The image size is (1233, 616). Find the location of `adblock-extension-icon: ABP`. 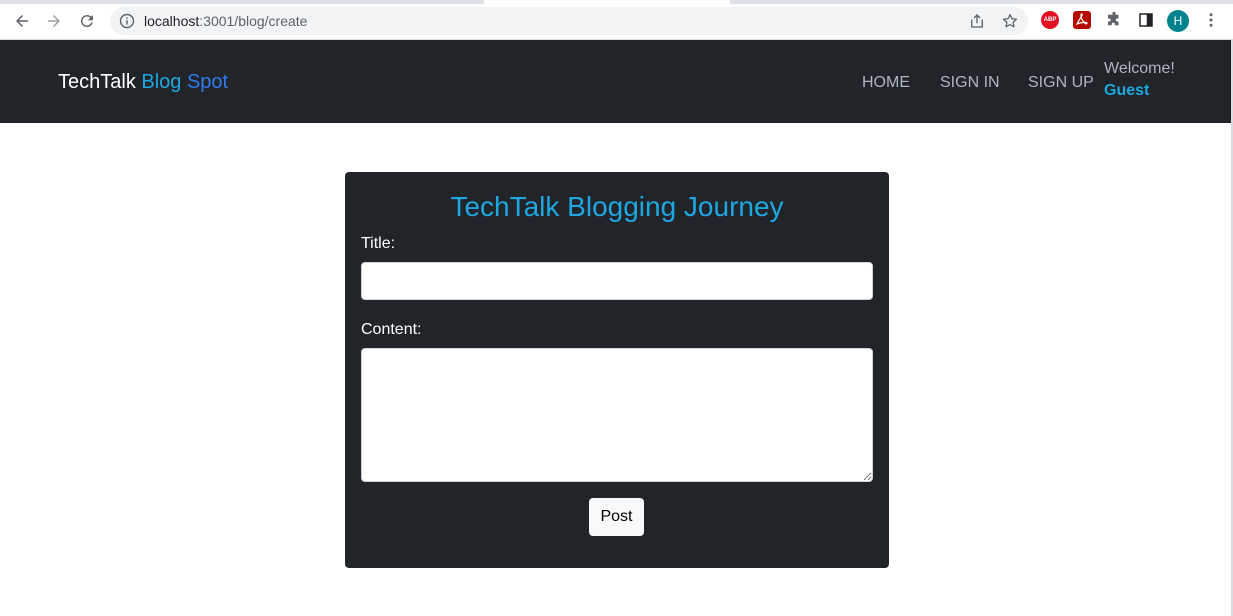

adblock-extension-icon: ABP is located at coordinates (1050, 20).